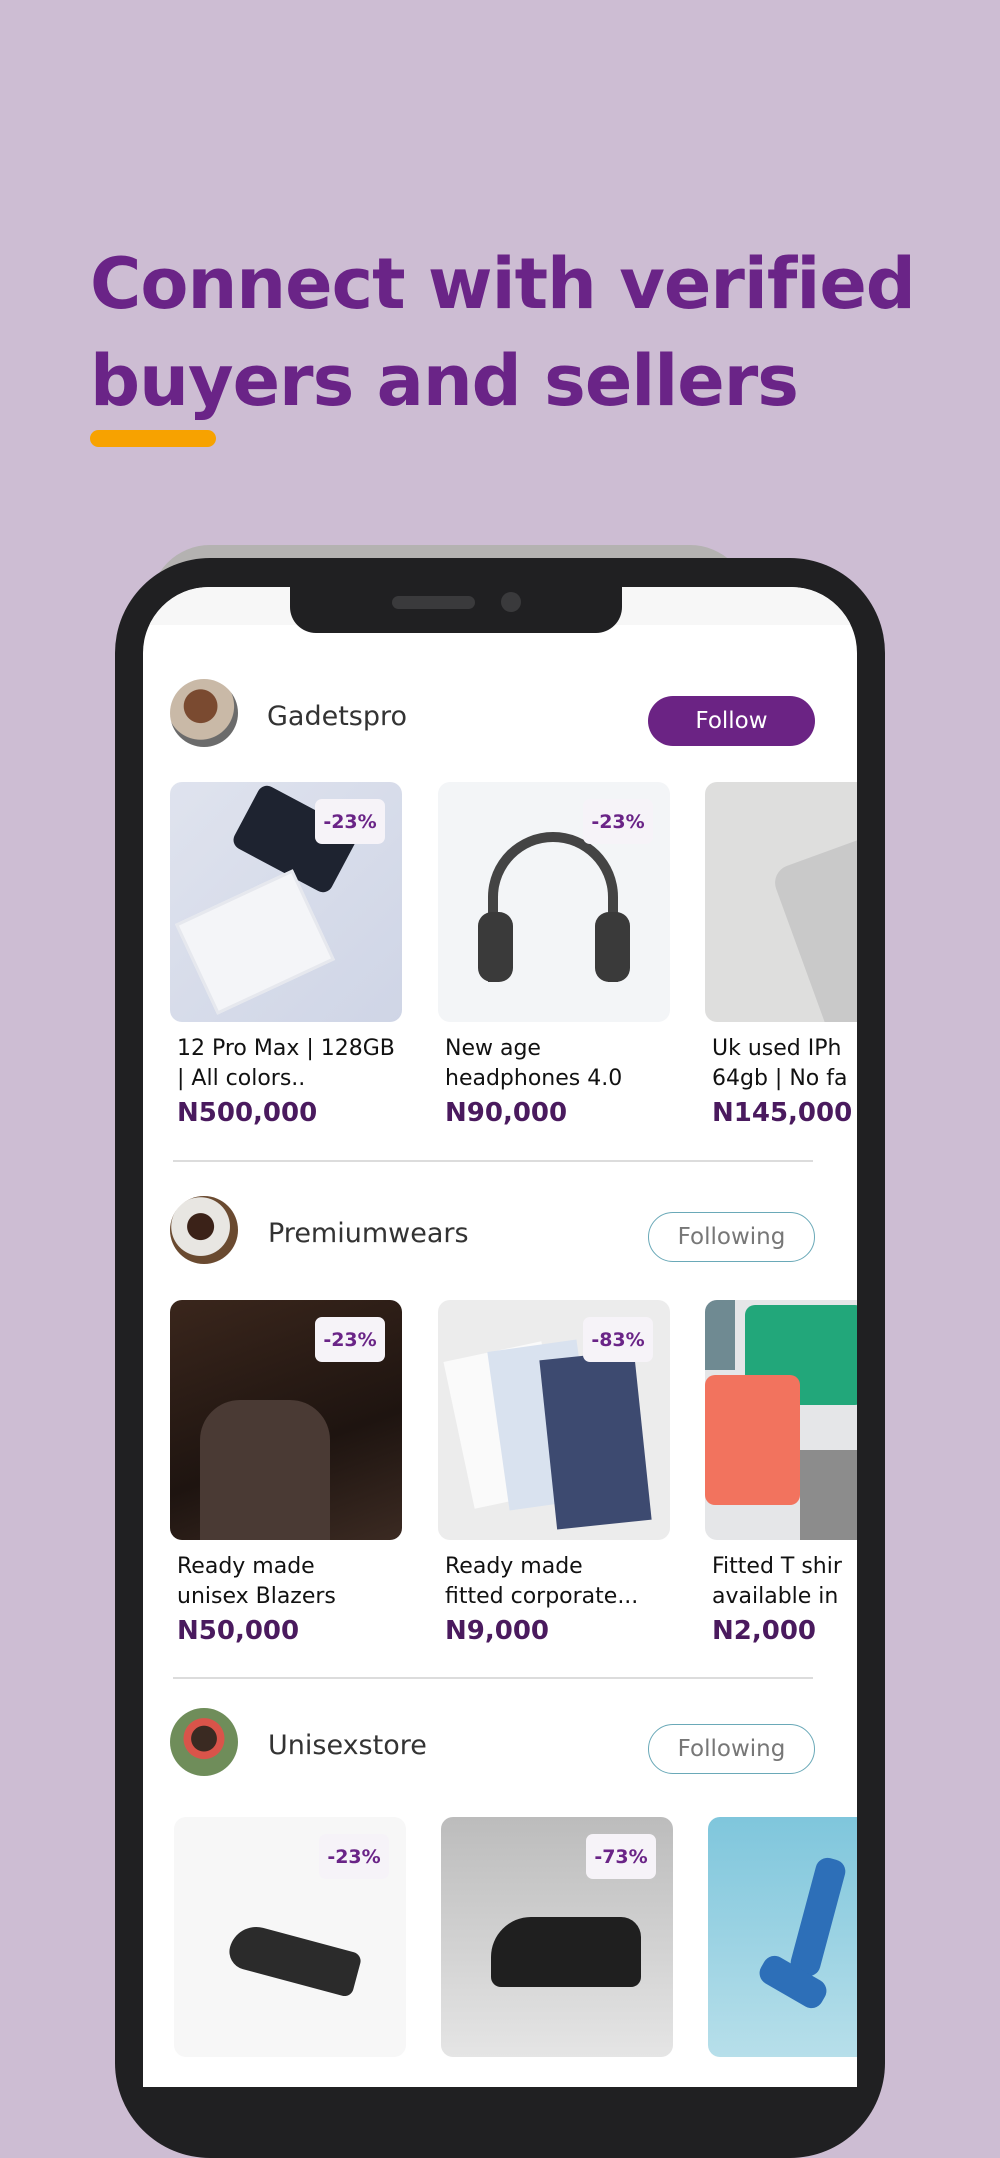 The height and width of the screenshot is (2158, 1000). I want to click on product-card: -73%, so click(557, 1937).